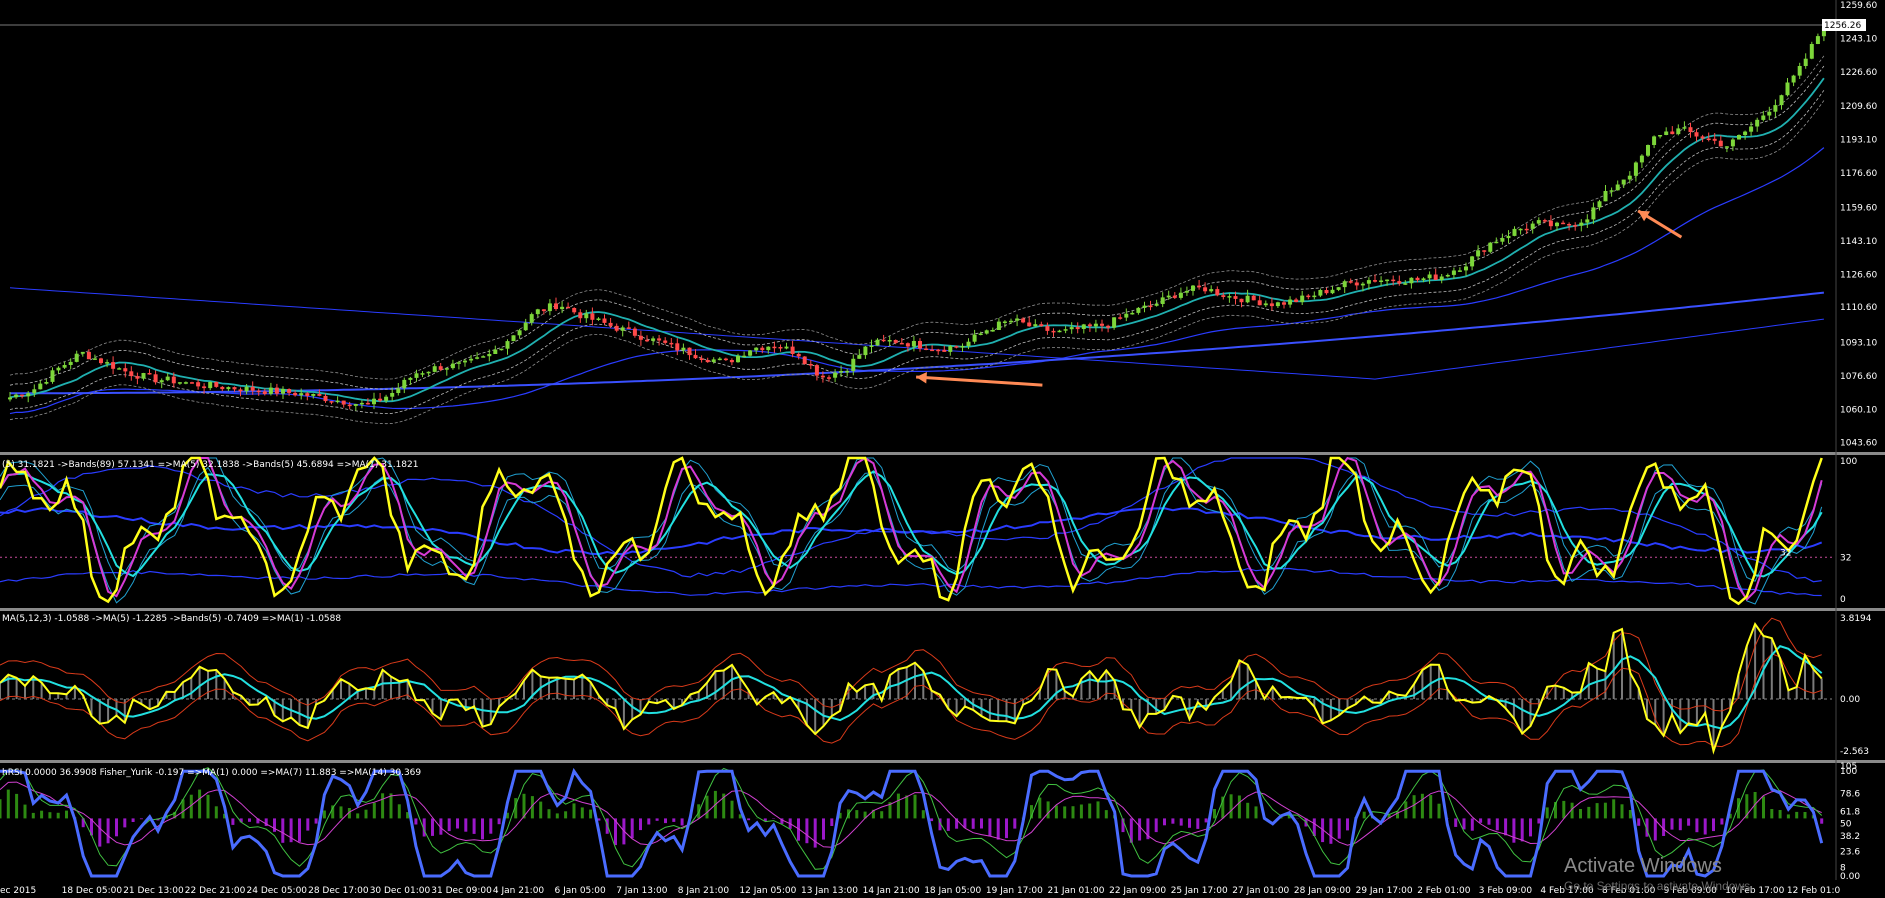  What do you see at coordinates (1850, 852) in the screenshot?
I see `fisher-y-tick-label: 23.6` at bounding box center [1850, 852].